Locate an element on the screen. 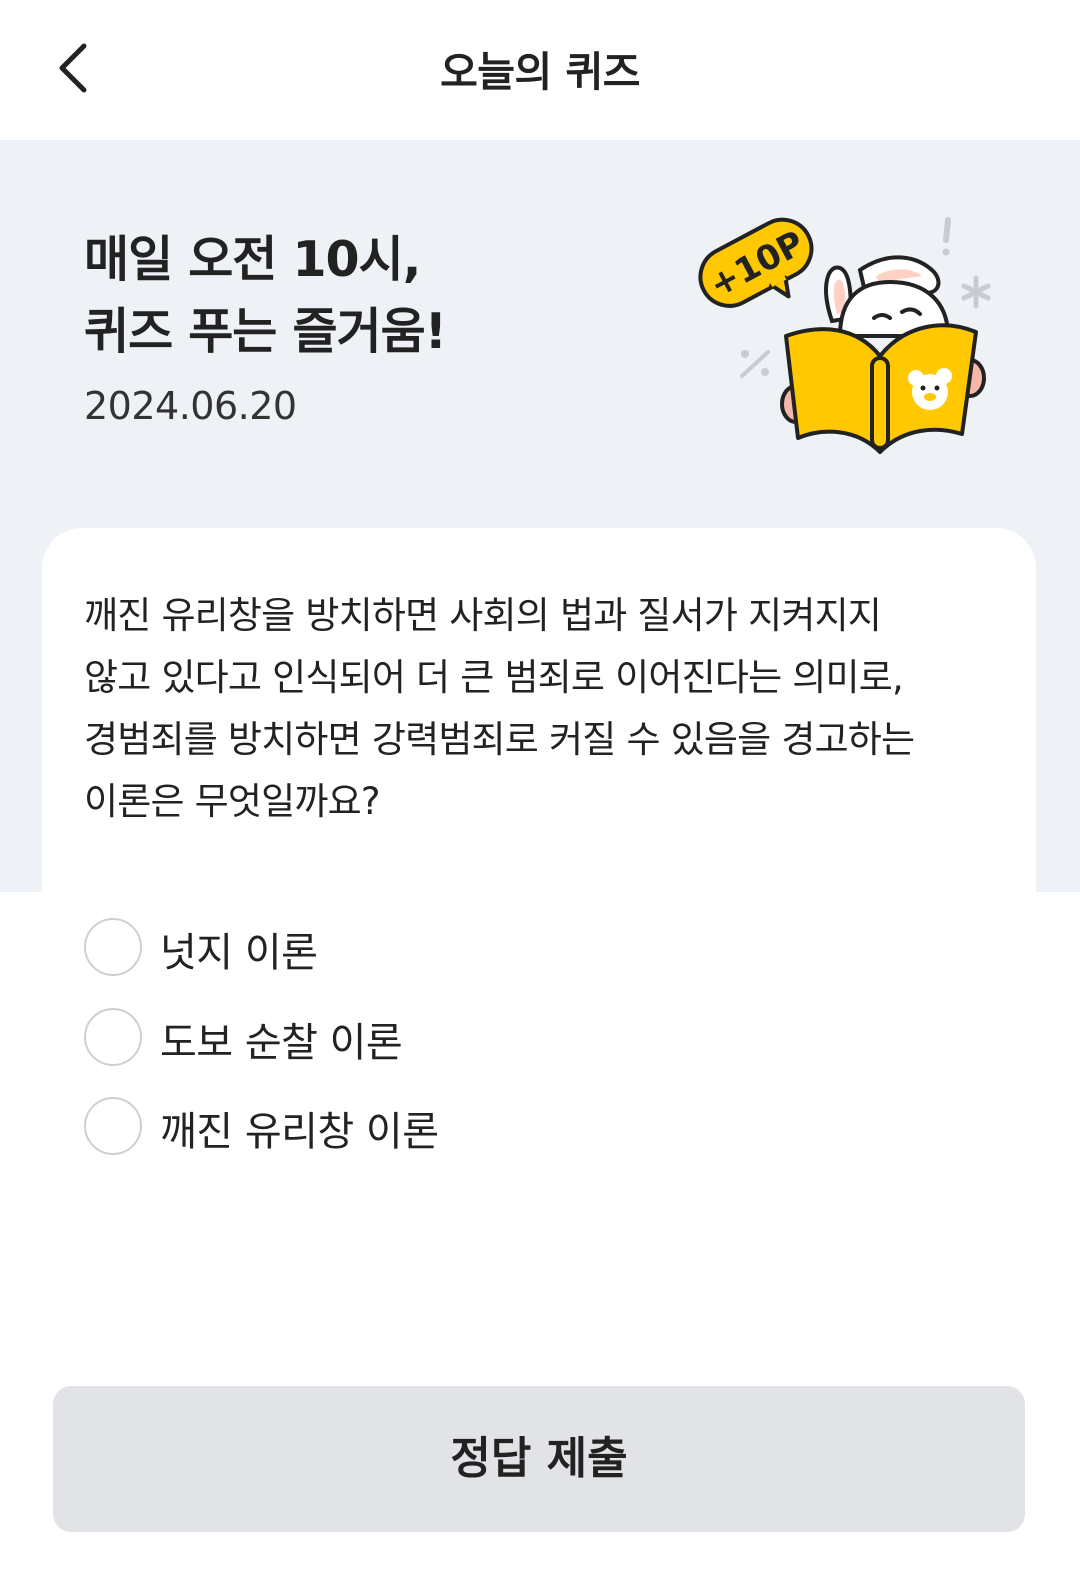 The height and width of the screenshot is (1576, 1080). answer-option-broken-windows: 깨진 유리창 이론 is located at coordinates (364, 1129).